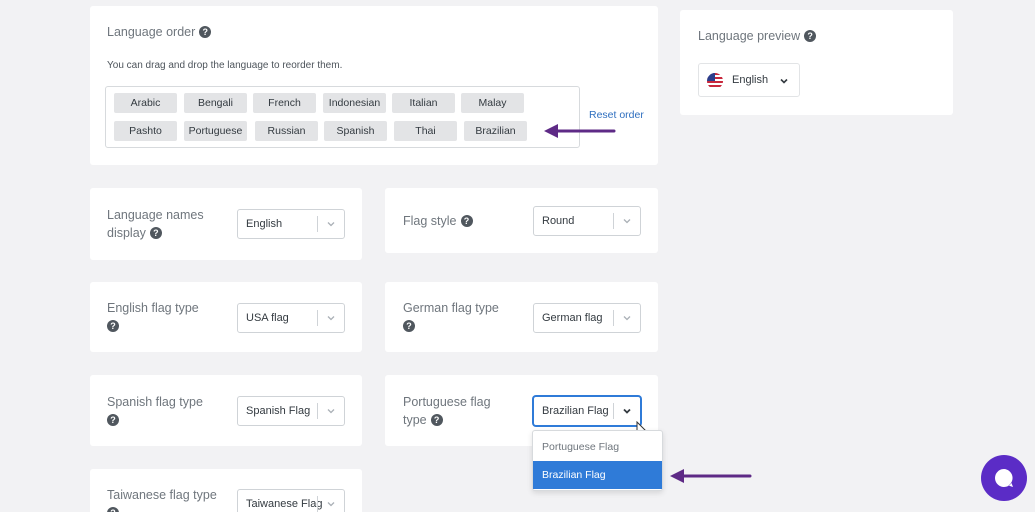 This screenshot has width=1035, height=512. What do you see at coordinates (597, 475) in the screenshot?
I see `dropdown-option-brazilian-flag: Brazilian Flag` at bounding box center [597, 475].